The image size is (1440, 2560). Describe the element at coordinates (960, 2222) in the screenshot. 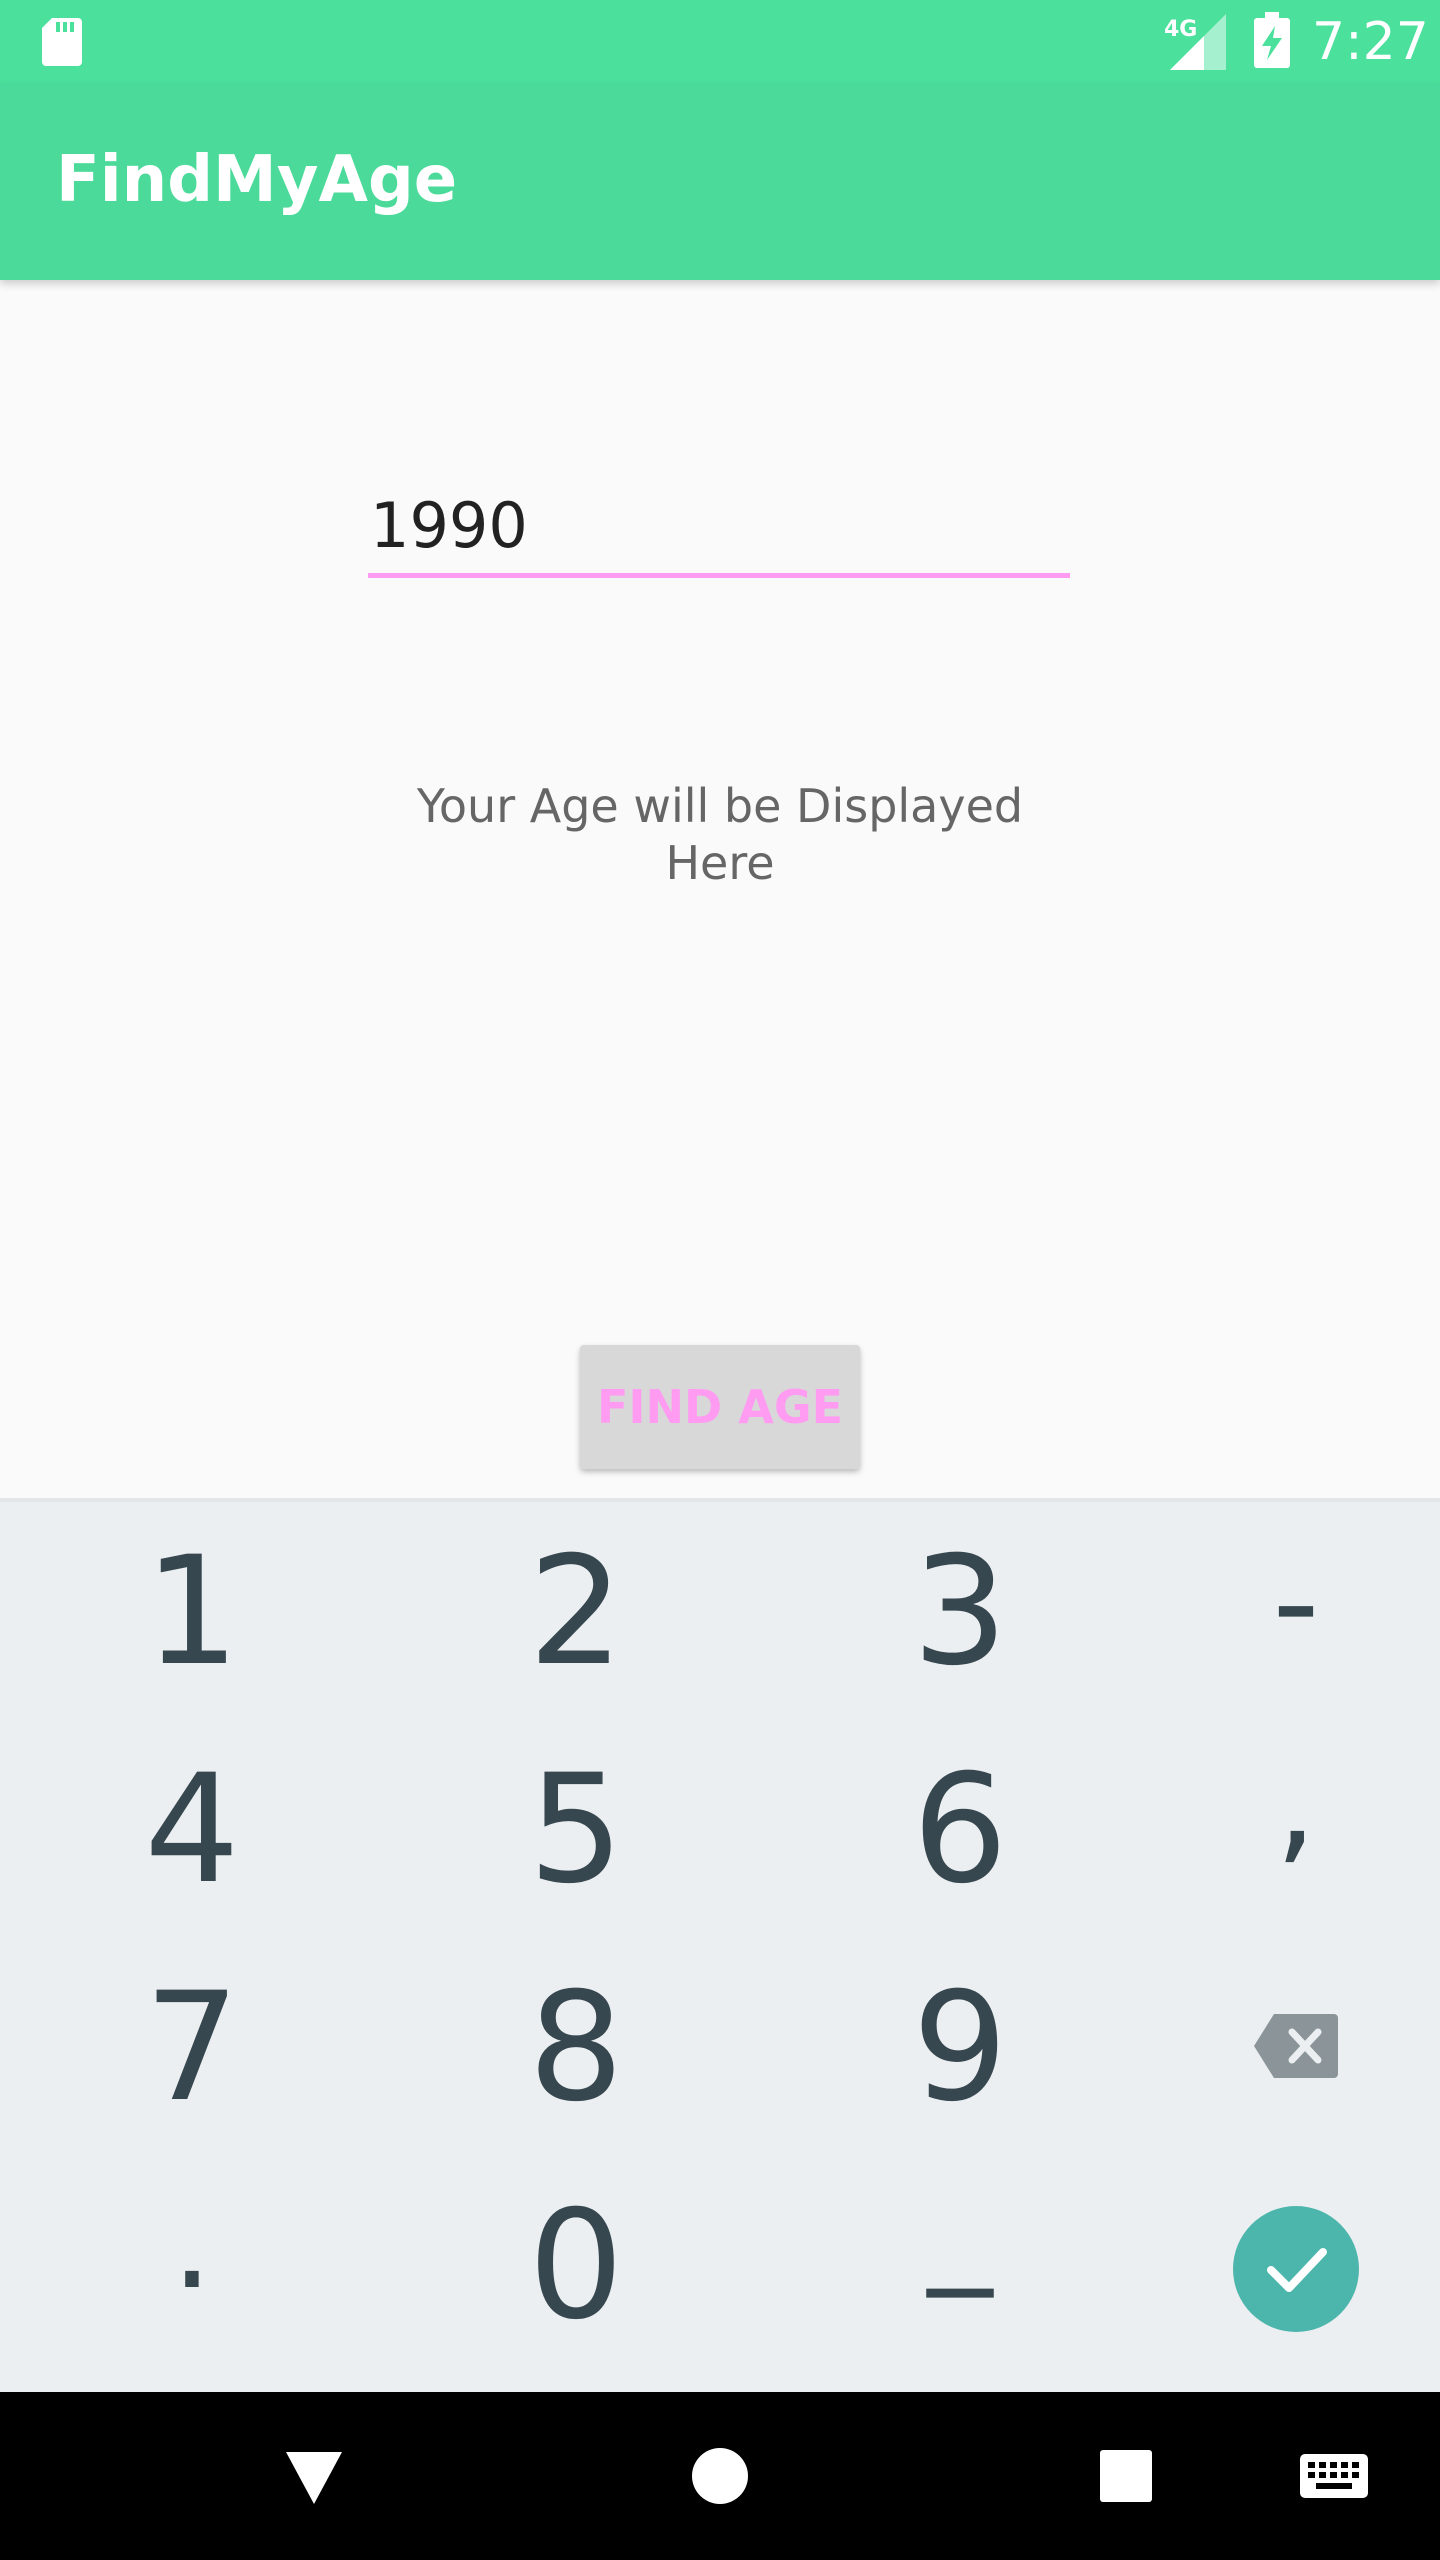

I see `key-space: _` at that location.